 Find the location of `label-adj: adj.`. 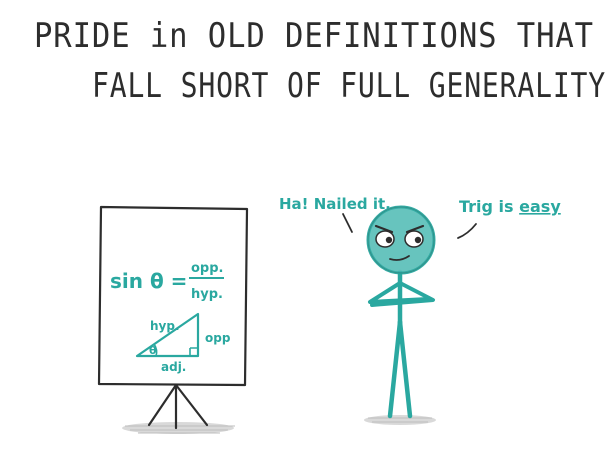

label-adj: adj. is located at coordinates (173, 367).